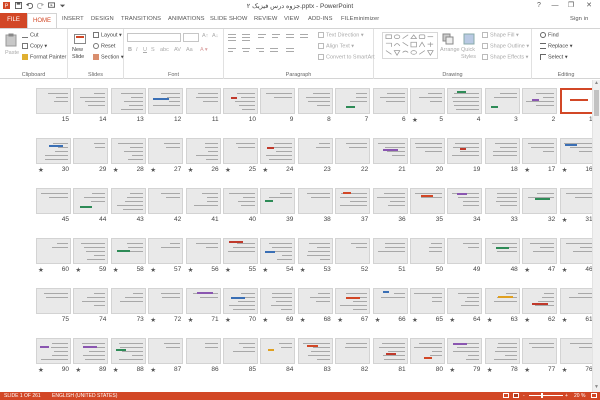  I want to click on font-color-button: A ▾, so click(204, 50).